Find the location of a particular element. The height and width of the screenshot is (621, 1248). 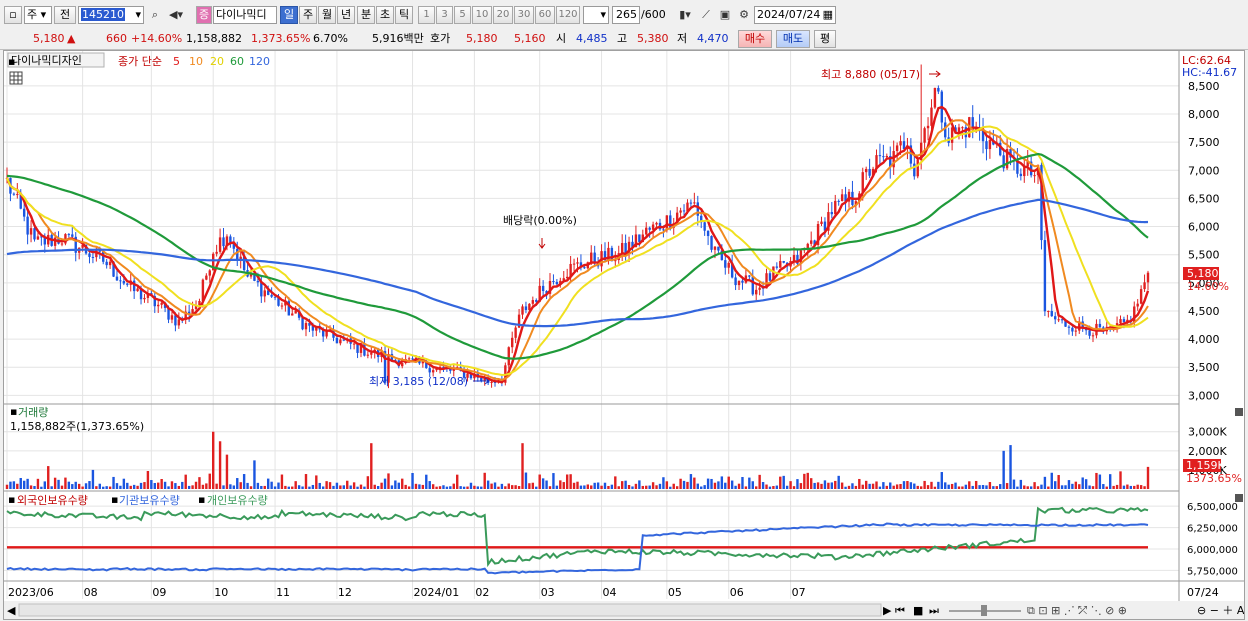

speaker-icon: ◀▾ is located at coordinates (176, 15).